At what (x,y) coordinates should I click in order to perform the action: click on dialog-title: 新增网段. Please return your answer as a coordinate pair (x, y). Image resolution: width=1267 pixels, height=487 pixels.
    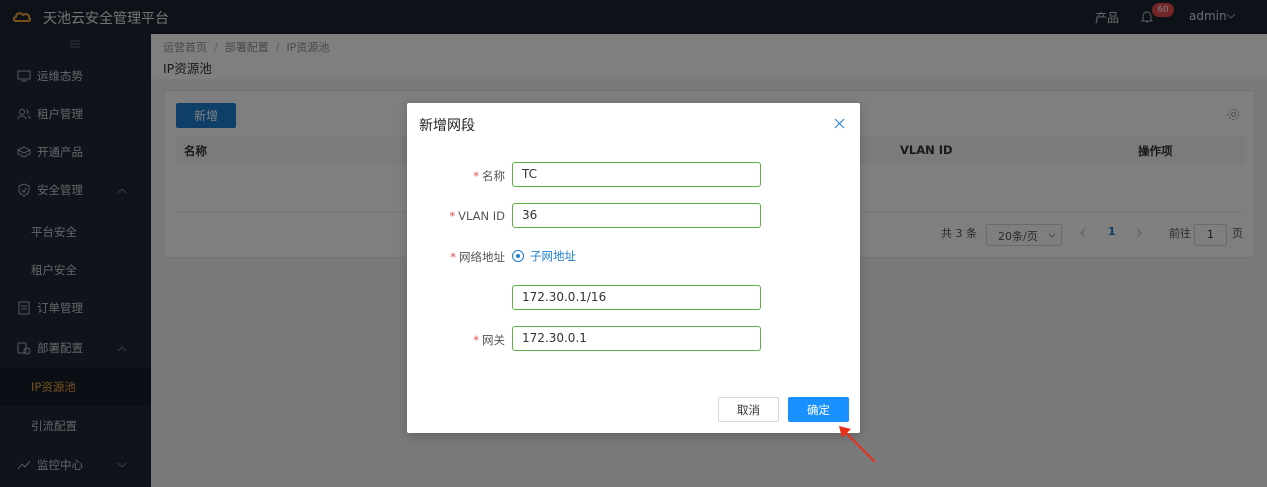
    Looking at the image, I should click on (447, 126).